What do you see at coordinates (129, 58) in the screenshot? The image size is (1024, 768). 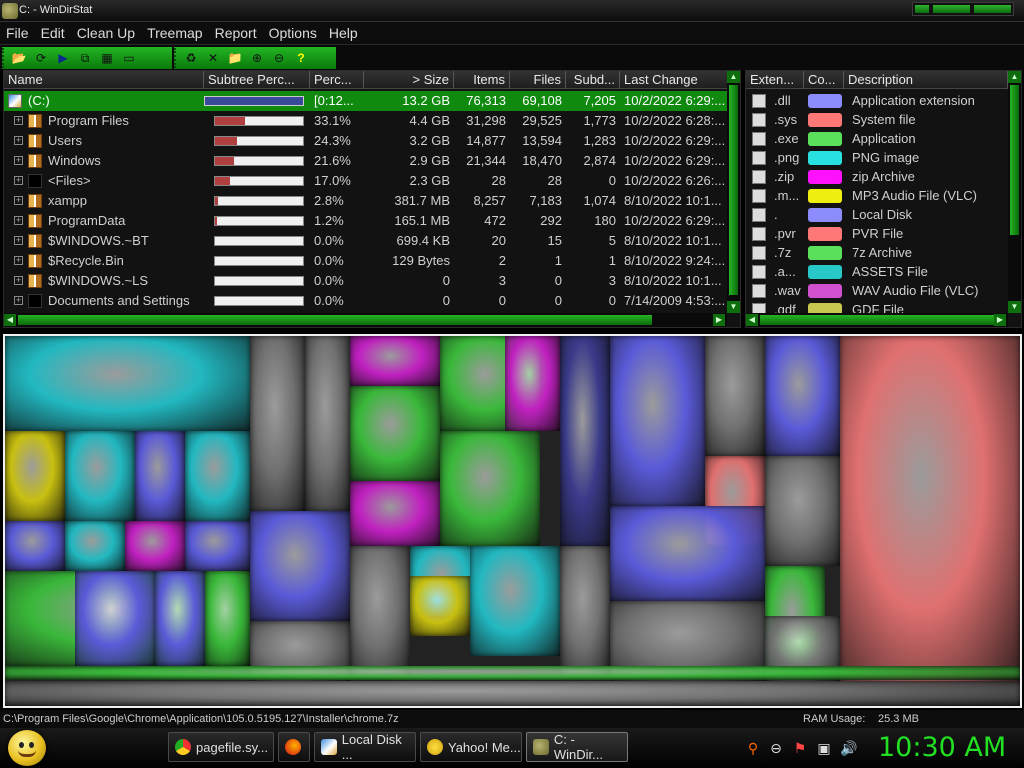 I see `cmd-icon: ▭` at bounding box center [129, 58].